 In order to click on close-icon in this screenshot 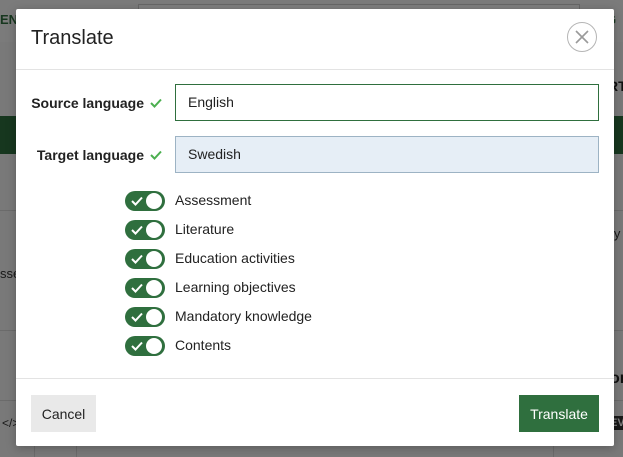, I will do `click(582, 37)`.